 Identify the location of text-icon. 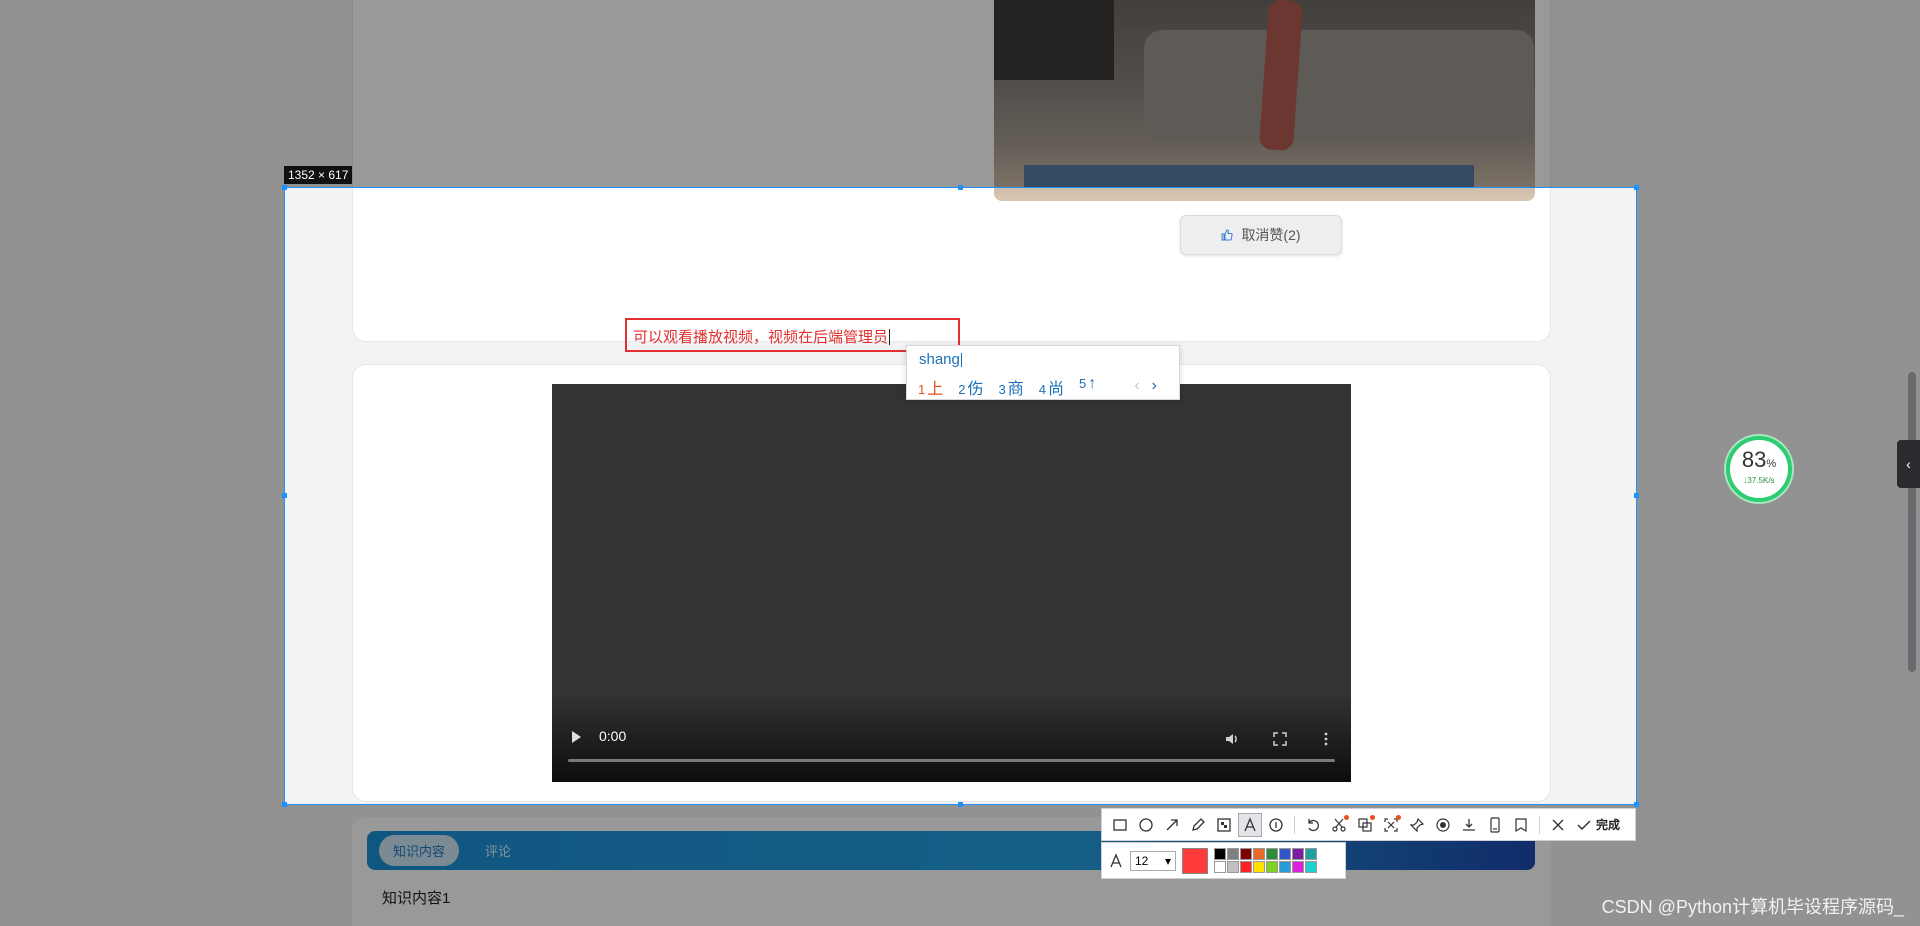
(1250, 824).